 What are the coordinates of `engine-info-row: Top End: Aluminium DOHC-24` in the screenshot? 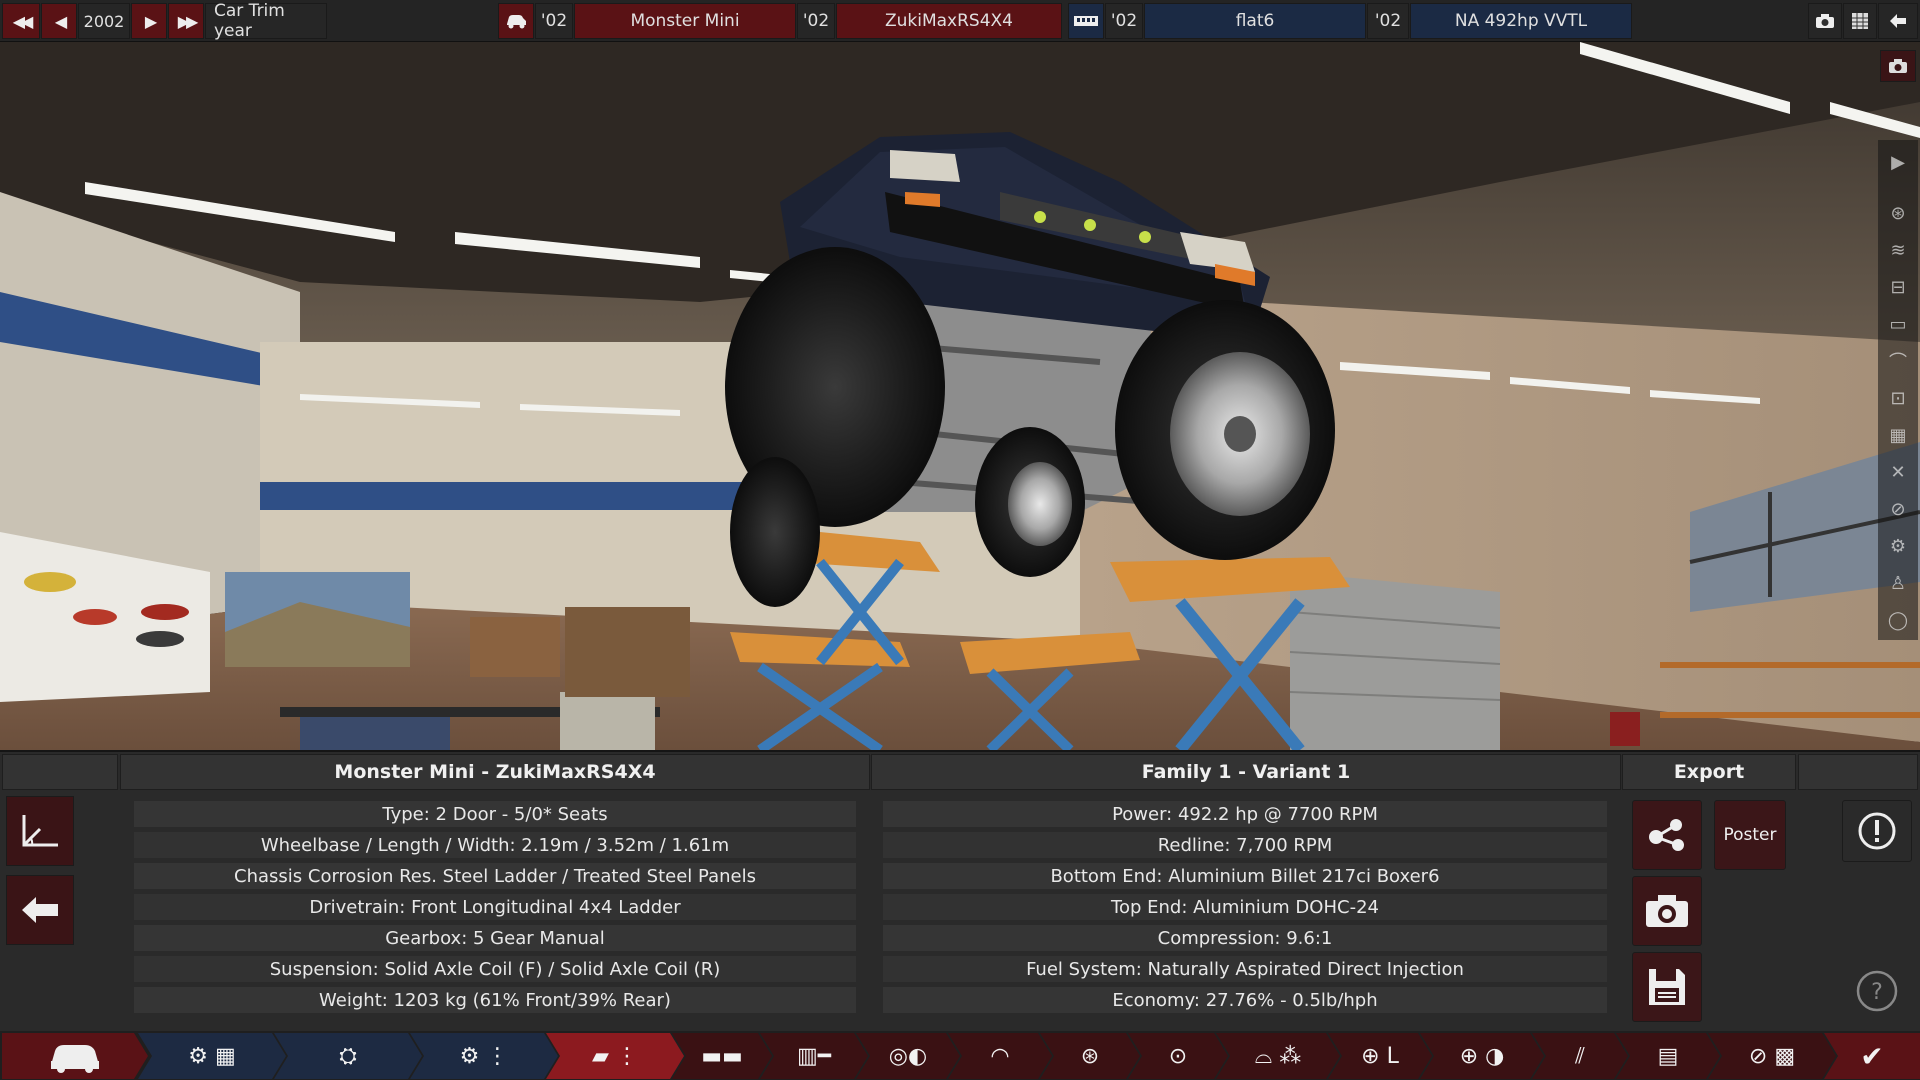 It's located at (1245, 907).